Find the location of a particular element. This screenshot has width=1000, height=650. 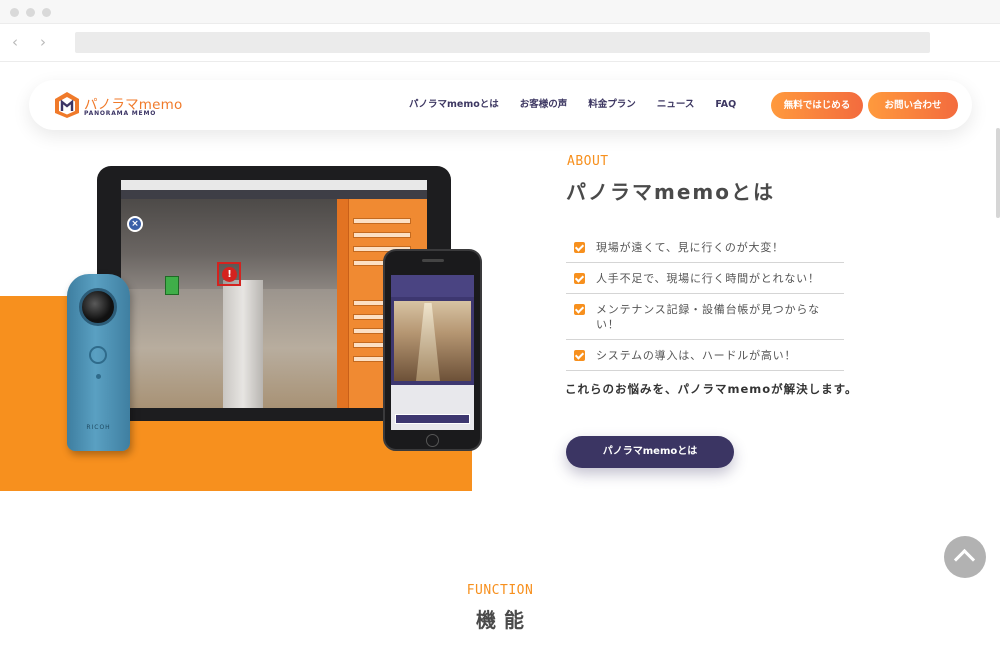

camera-brand: RICOH is located at coordinates (98, 427).